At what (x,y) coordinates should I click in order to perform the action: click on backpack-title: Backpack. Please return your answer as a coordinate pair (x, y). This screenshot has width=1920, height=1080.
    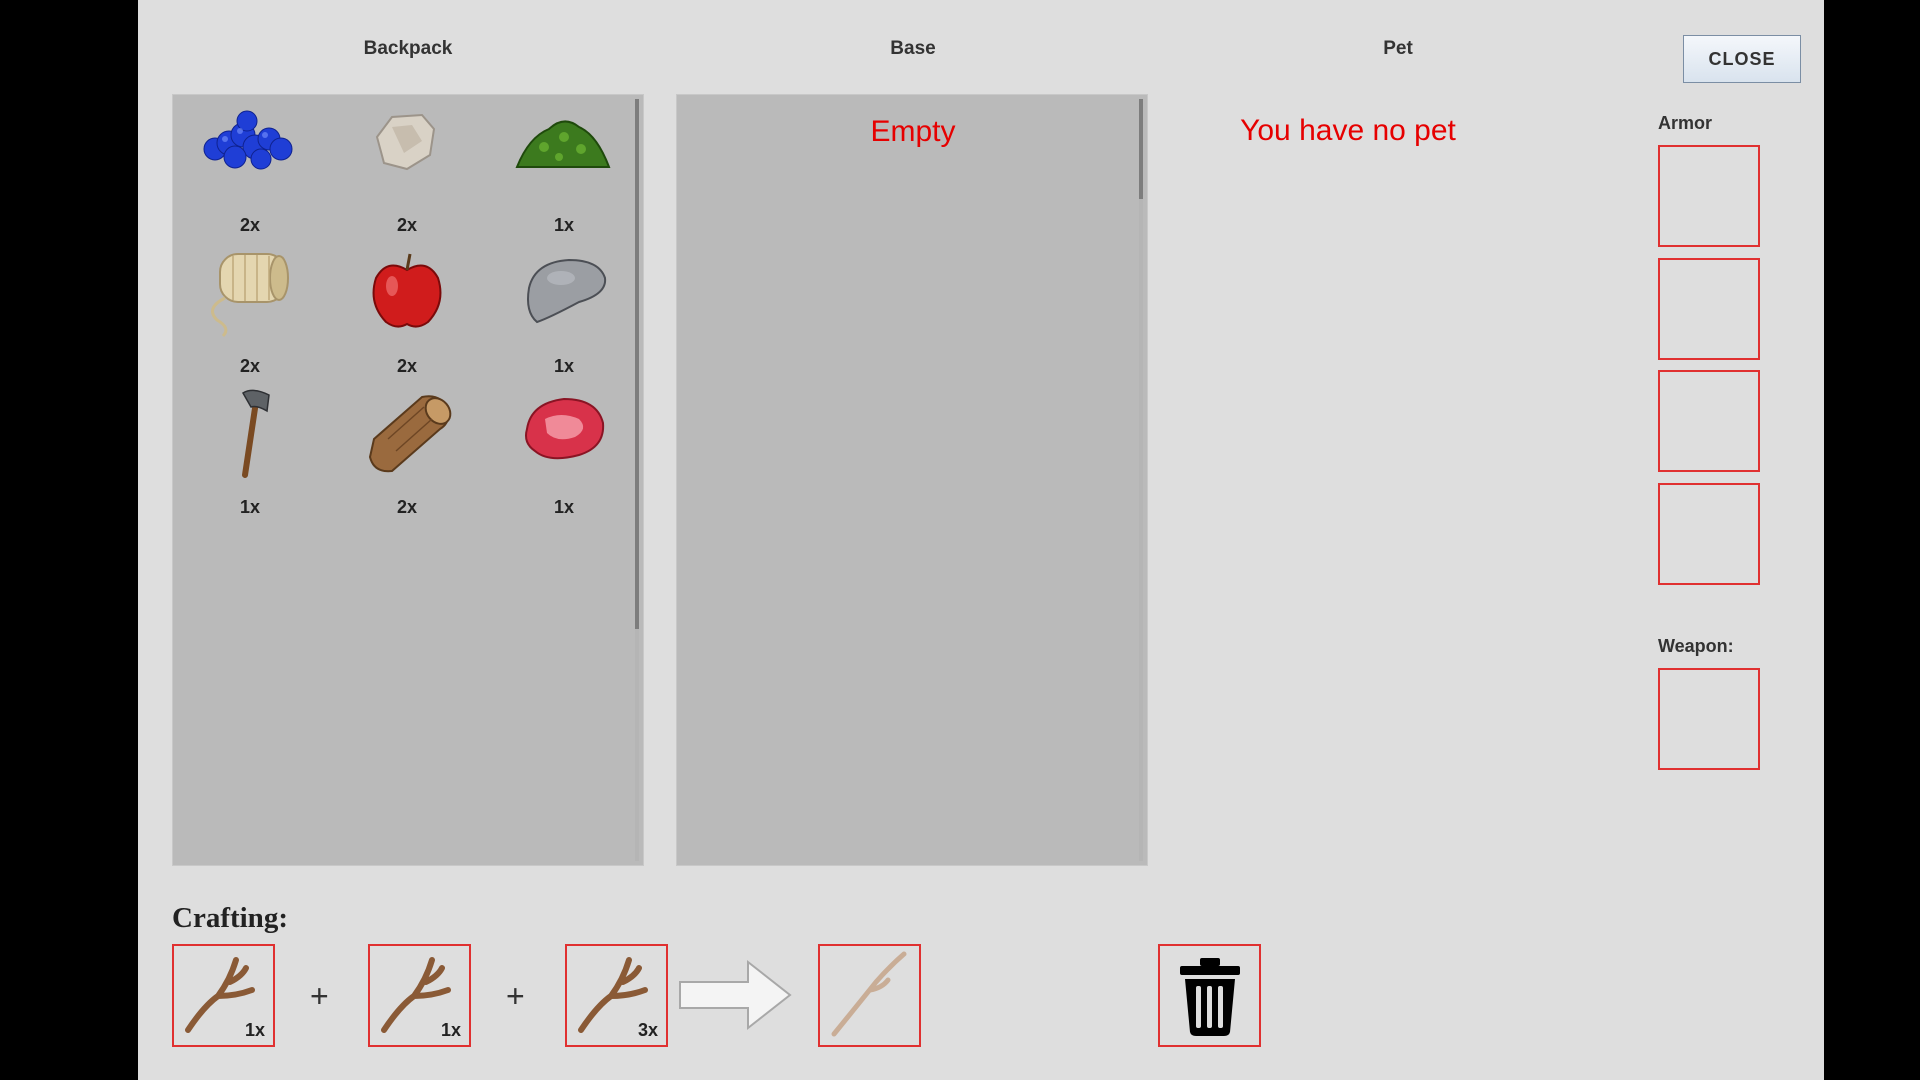
    Looking at the image, I should click on (408, 48).